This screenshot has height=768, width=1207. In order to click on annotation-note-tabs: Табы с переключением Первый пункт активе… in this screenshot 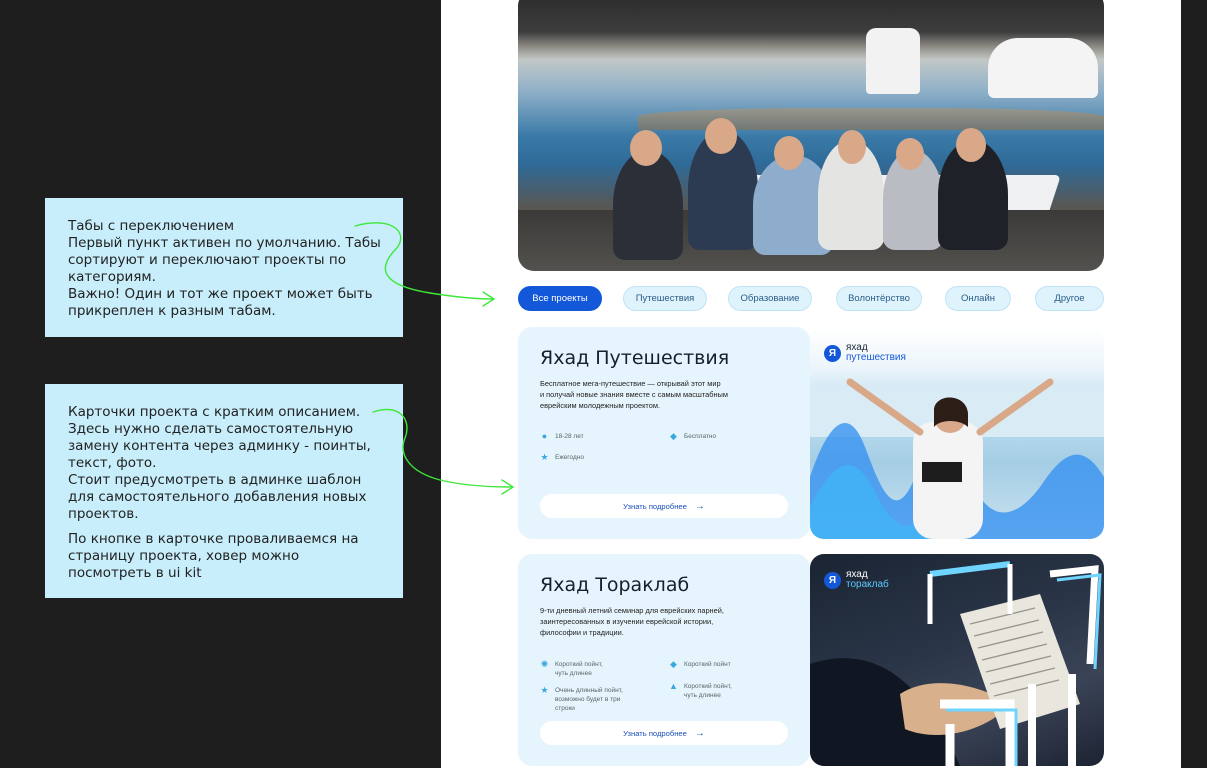, I will do `click(224, 267)`.